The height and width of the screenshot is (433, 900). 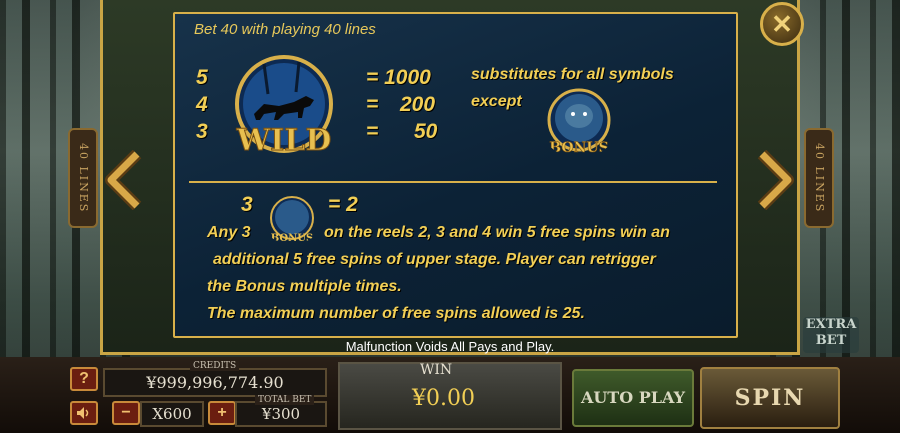 I want to click on total-bet-label: TOTAL BET, so click(x=285, y=400).